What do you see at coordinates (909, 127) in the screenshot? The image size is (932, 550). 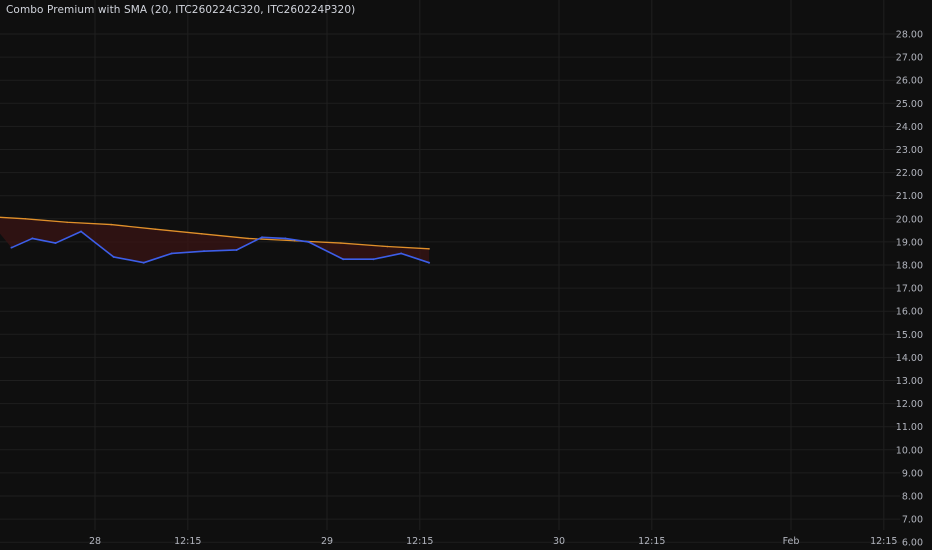 I see `y-tick-label: 24.00` at bounding box center [909, 127].